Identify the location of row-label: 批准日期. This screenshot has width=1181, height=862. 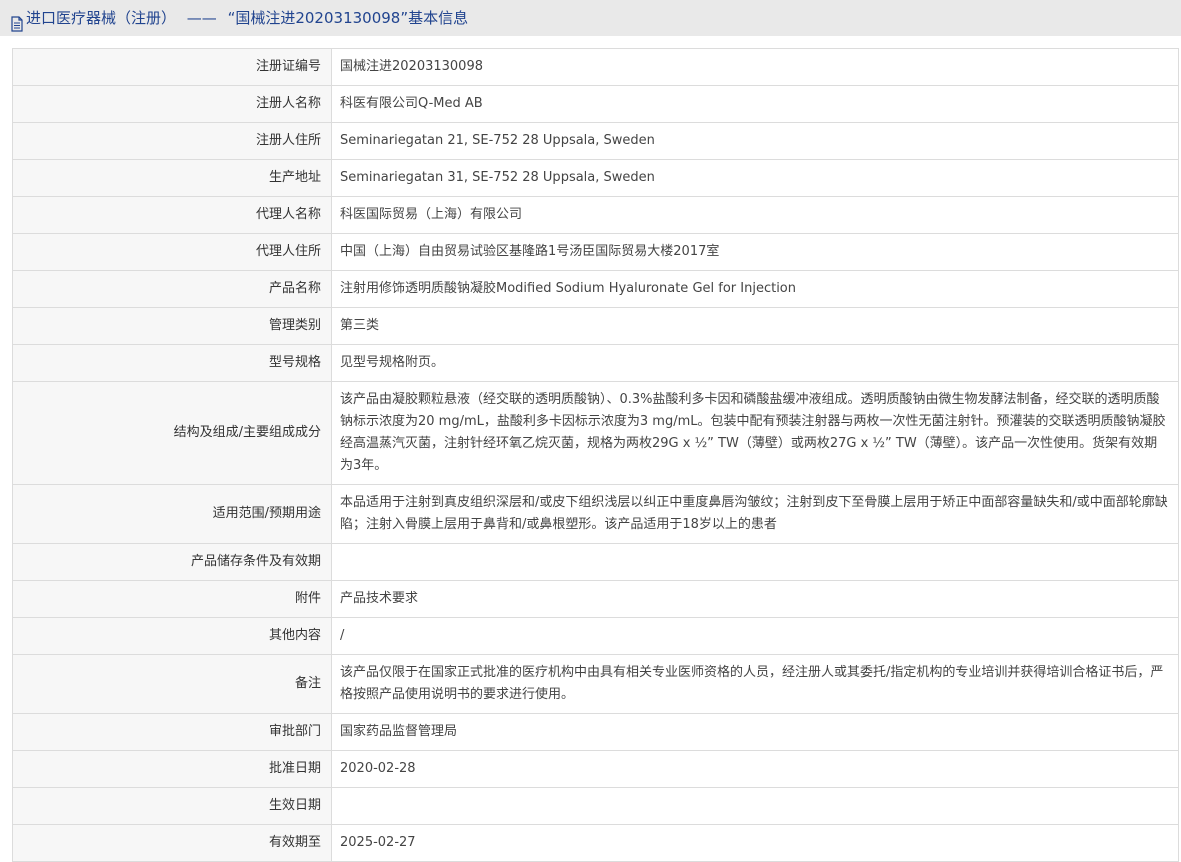
(172, 769).